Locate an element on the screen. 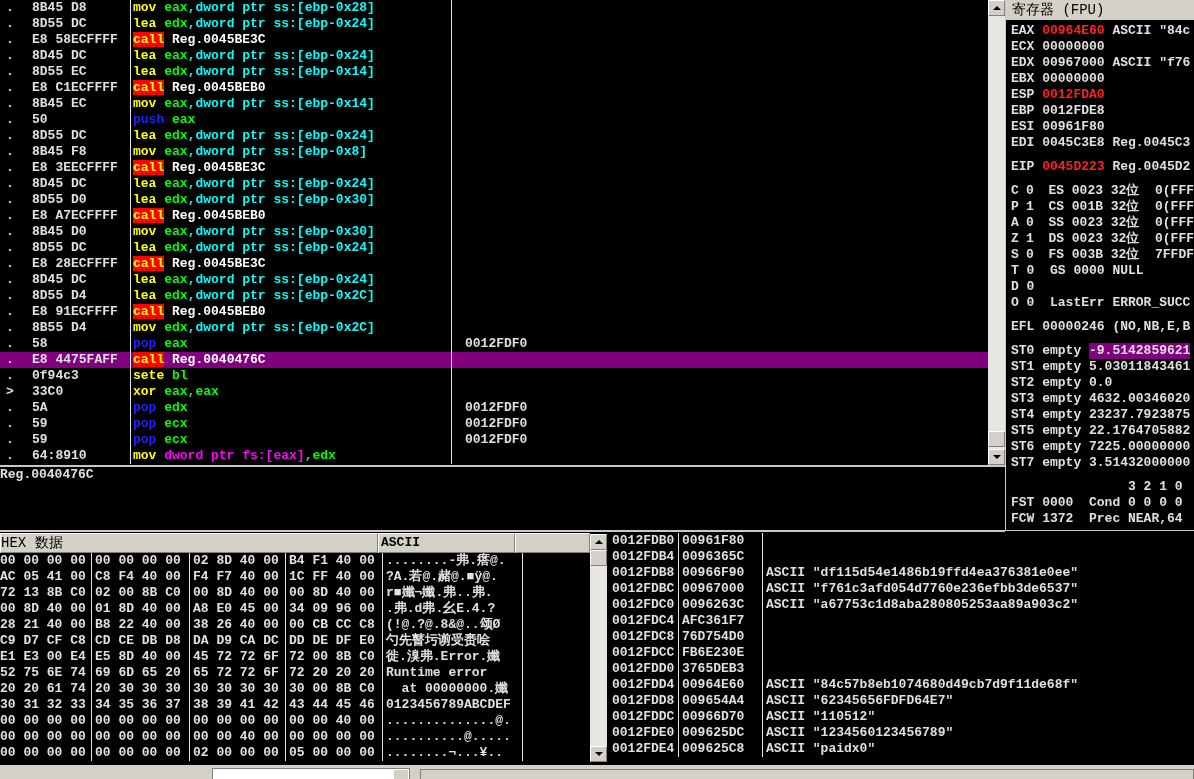  instruction-text: pop edx is located at coordinates (160, 407).